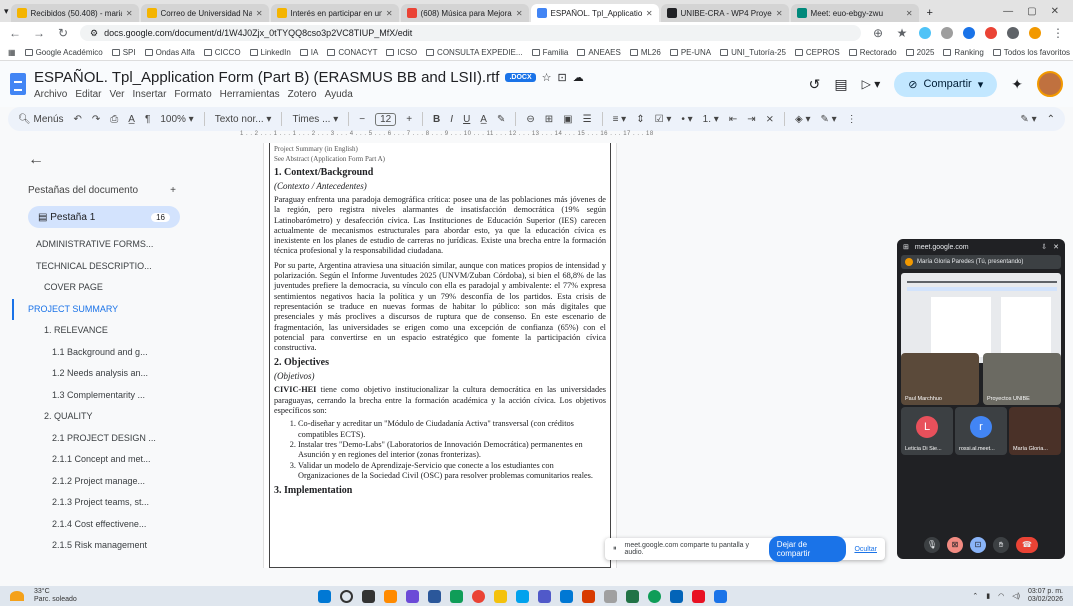 This screenshot has width=1073, height=606. Describe the element at coordinates (104, 217) in the screenshot. I see `document-tab-pestana-1: ▤ Pestaña 1 16` at that location.